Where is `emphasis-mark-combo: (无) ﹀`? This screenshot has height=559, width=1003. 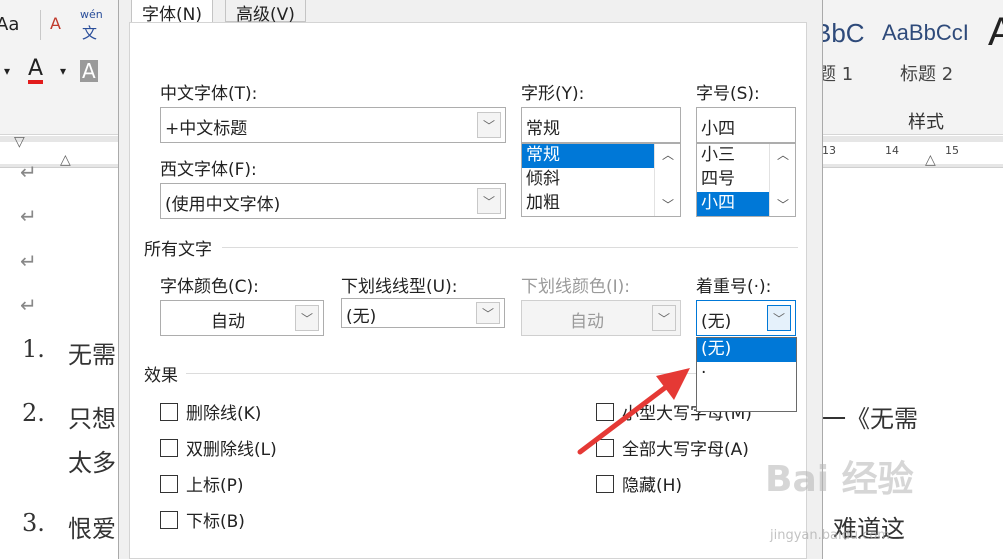
emphasis-mark-combo: (无) ﹀ is located at coordinates (746, 318).